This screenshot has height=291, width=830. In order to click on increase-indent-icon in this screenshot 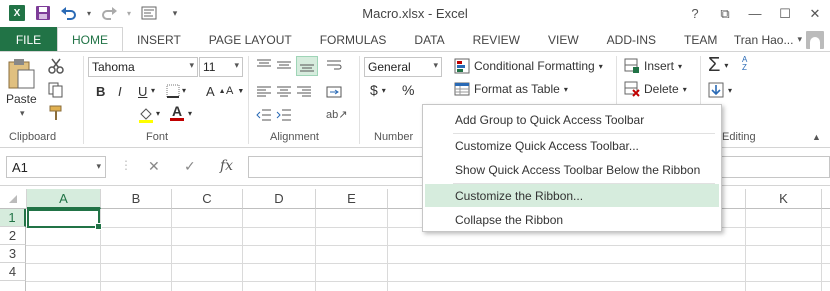, I will do `click(284, 115)`.